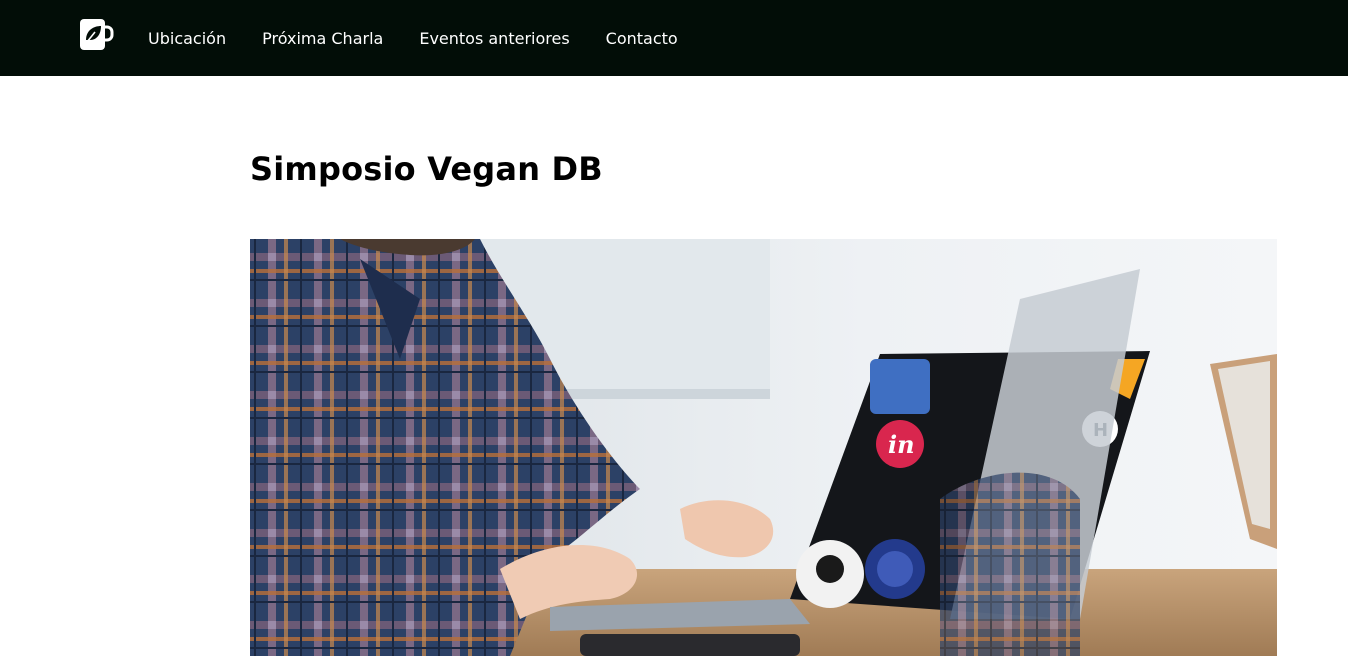 This screenshot has height=656, width=1348. Describe the element at coordinates (901, 444) in the screenshot. I see `sticker-in-text: in` at that location.